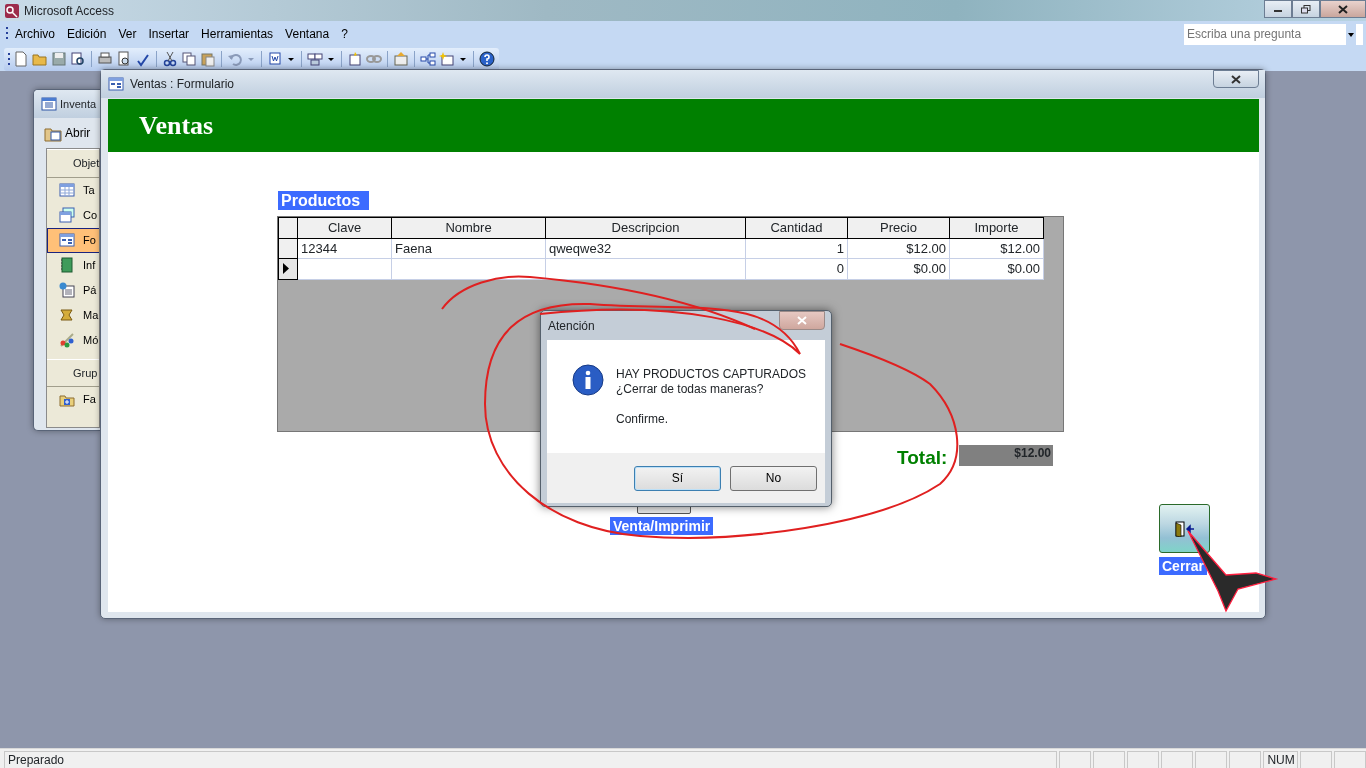  Describe the element at coordinates (21, 59) in the screenshot. I see `new-document-icon` at that location.